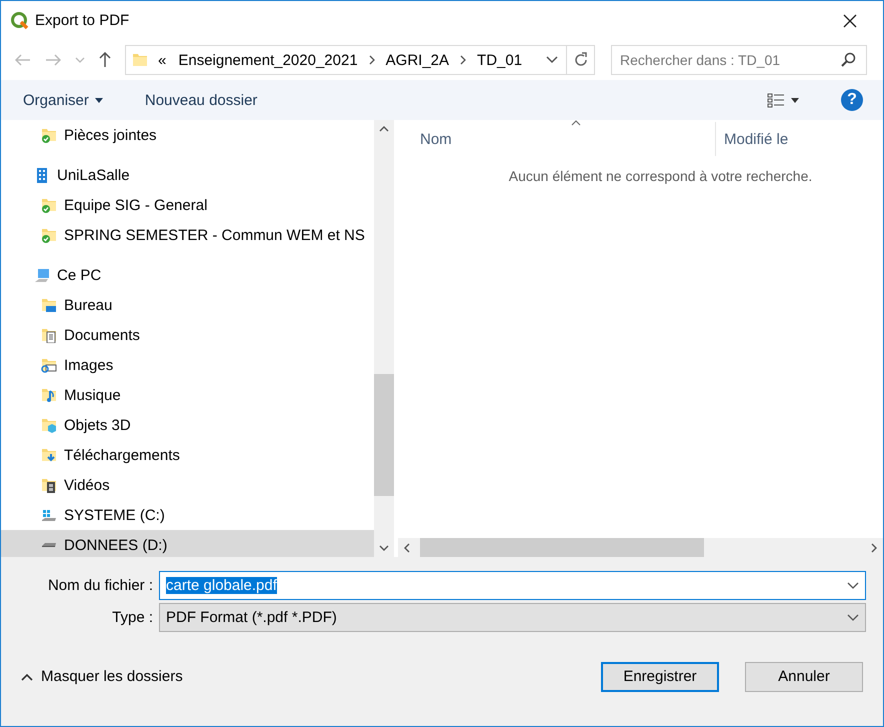 Image resolution: width=884 pixels, height=727 pixels. Describe the element at coordinates (557, 139) in the screenshot. I see `column-header: Nom` at that location.